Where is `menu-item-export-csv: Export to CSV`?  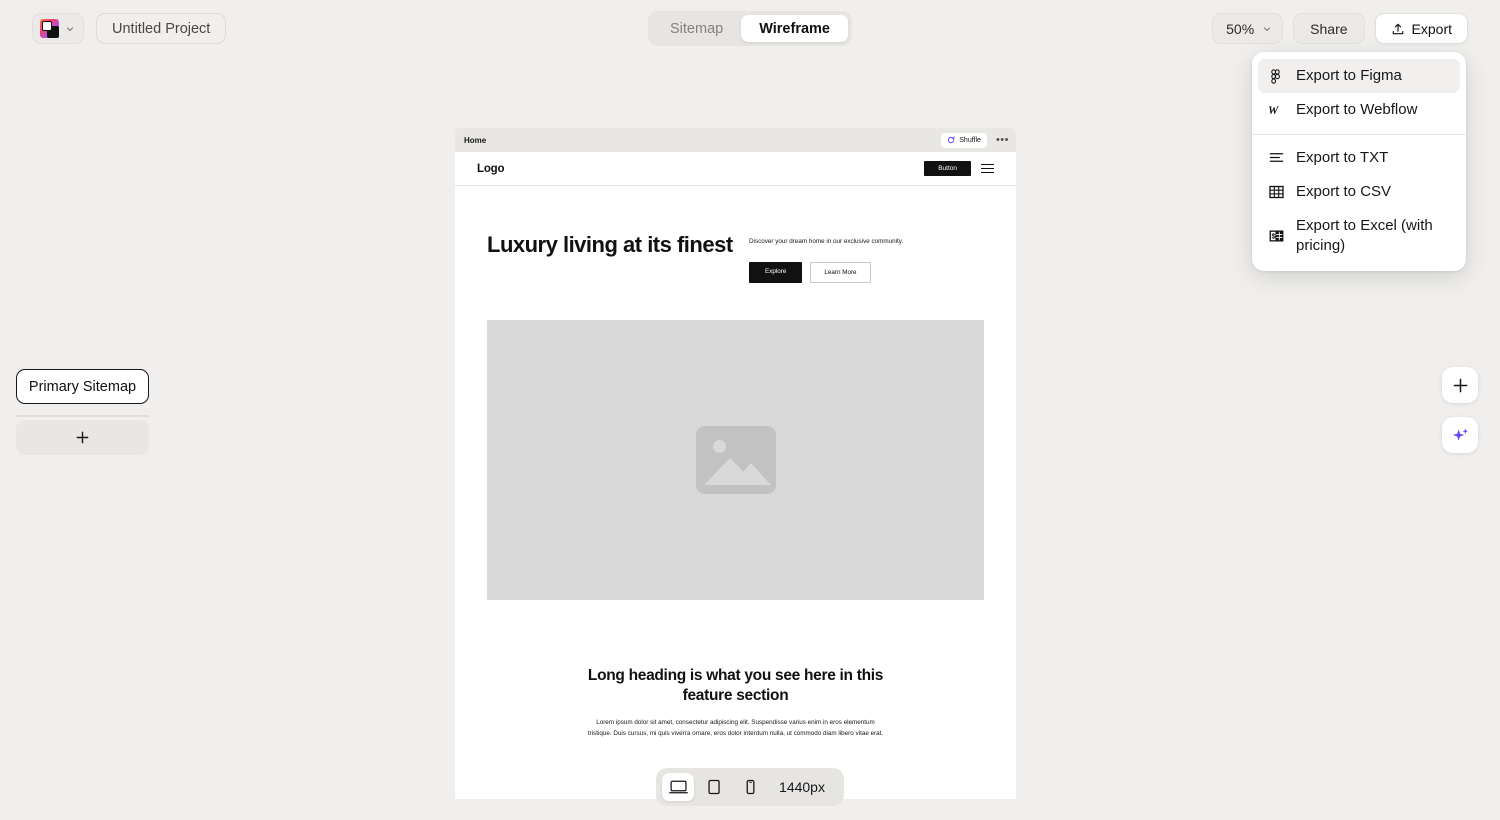
menu-item-export-csv: Export to CSV is located at coordinates (1359, 192).